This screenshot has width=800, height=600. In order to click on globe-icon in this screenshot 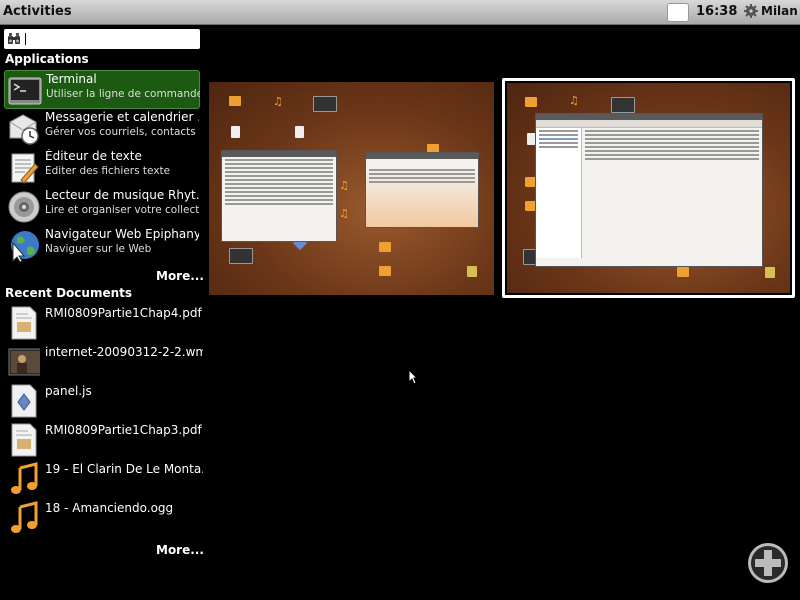, I will do `click(25, 247)`.